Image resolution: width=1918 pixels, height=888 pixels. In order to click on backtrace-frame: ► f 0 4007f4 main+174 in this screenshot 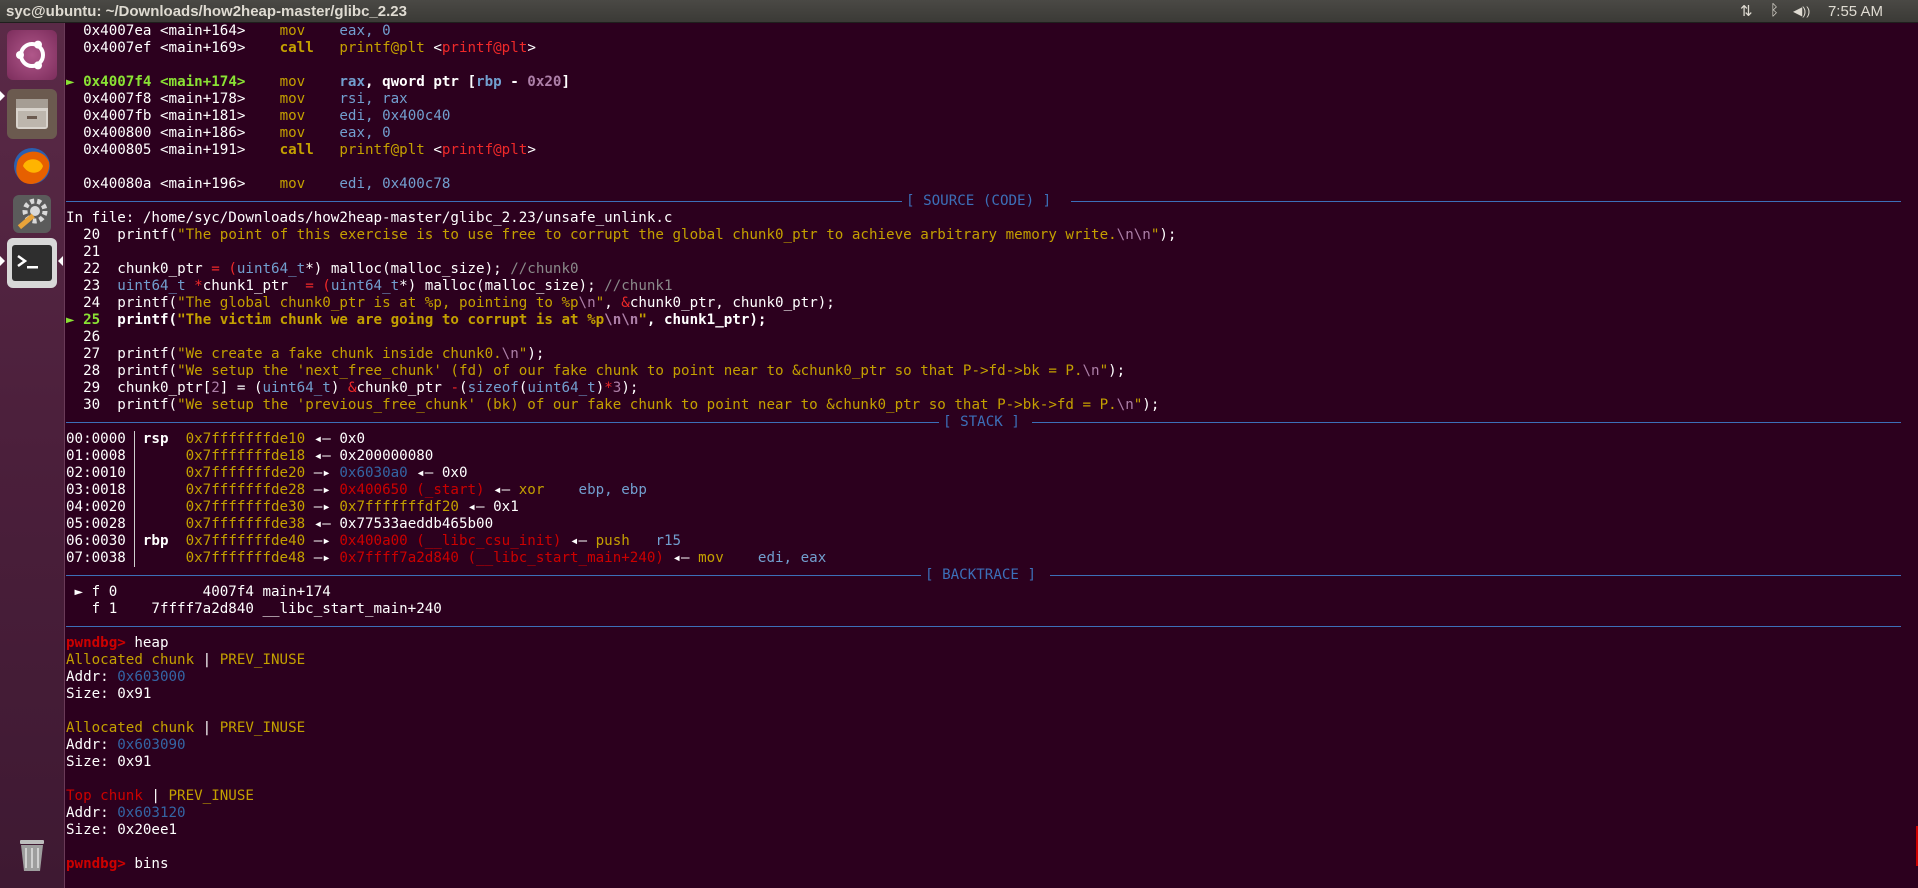, I will do `click(202, 592)`.